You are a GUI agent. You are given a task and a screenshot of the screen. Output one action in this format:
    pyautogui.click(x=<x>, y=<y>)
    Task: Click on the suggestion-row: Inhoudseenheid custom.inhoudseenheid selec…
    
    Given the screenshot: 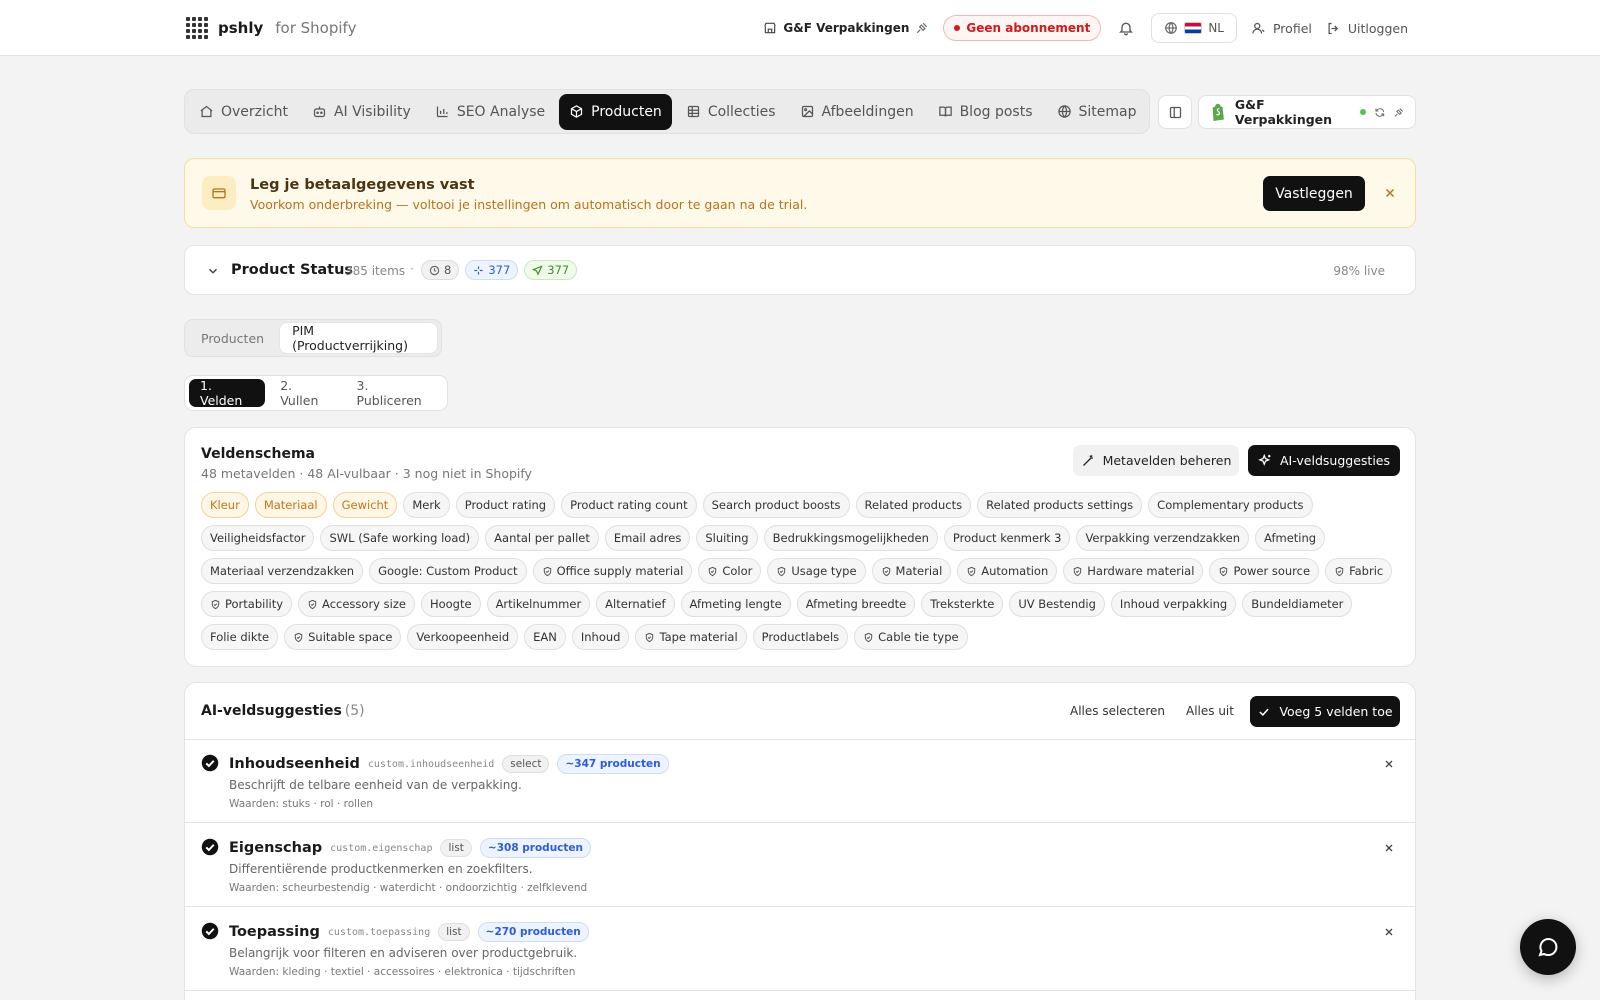 What is the action you would take?
    pyautogui.click(x=800, y=781)
    